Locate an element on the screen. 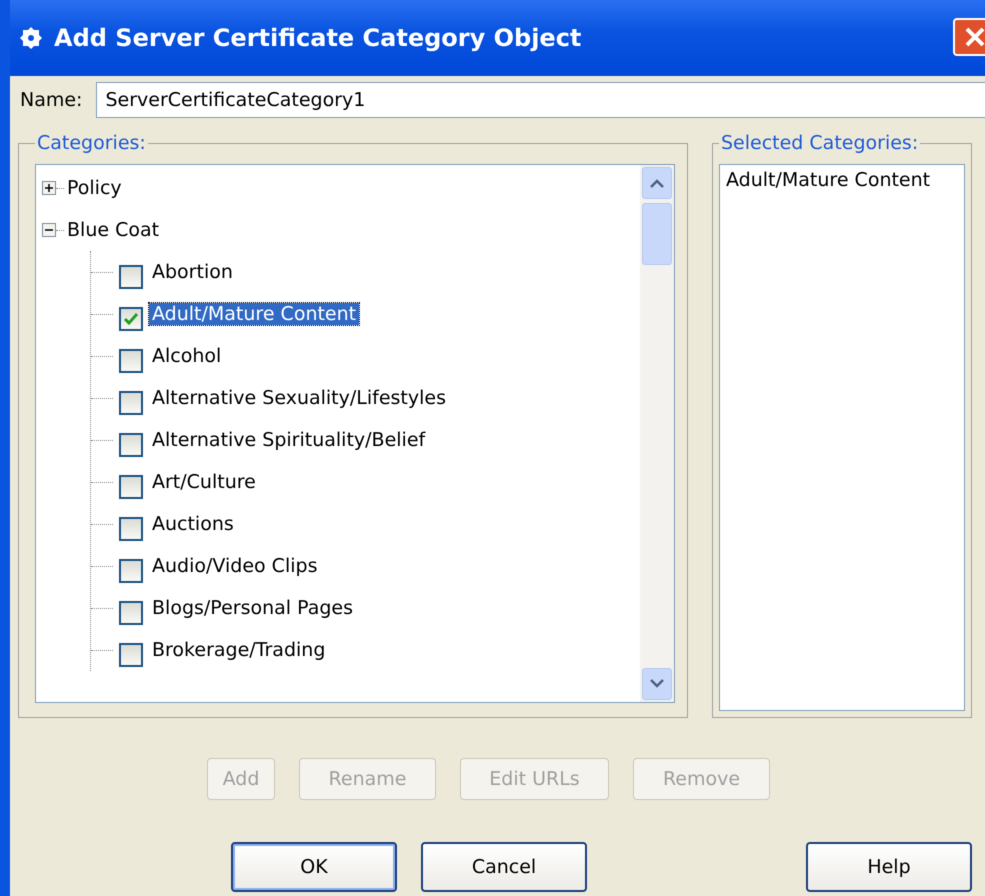 The image size is (985, 896). tree-item: Alternative Spirituality/Belief is located at coordinates (288, 440).